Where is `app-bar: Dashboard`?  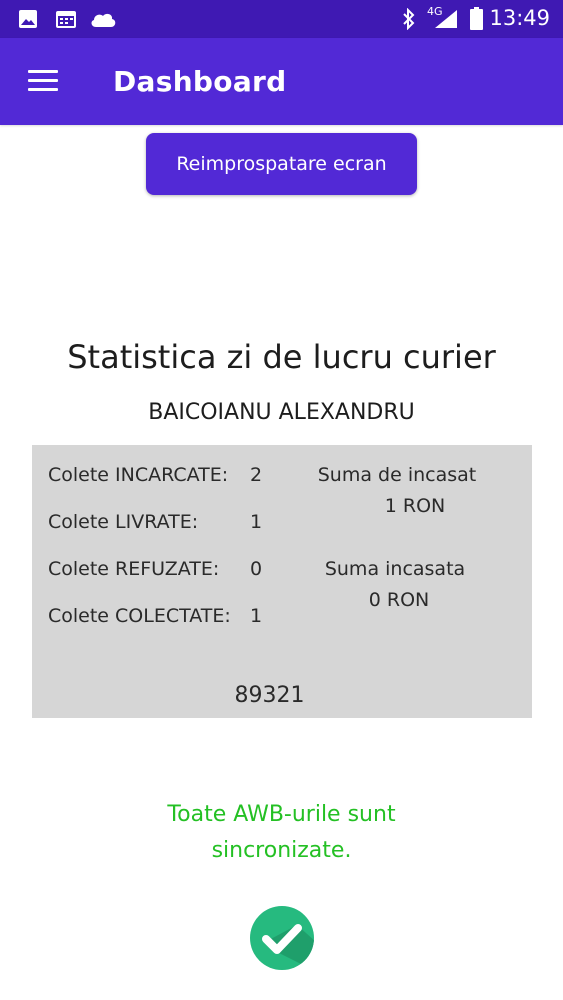 app-bar: Dashboard is located at coordinates (281, 81).